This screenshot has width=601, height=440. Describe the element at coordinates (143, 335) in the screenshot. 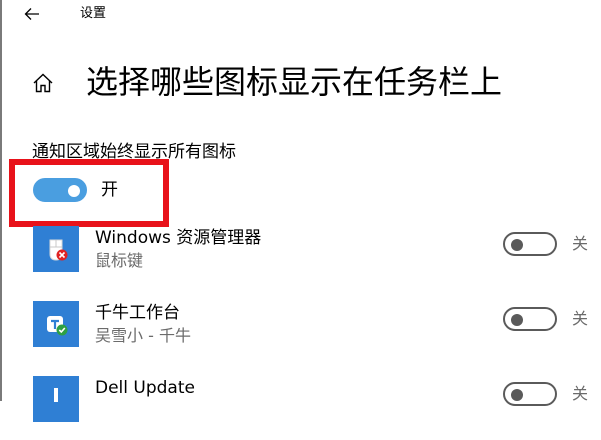

I see `app-subtitle: 吴雪小 - 千牛` at that location.